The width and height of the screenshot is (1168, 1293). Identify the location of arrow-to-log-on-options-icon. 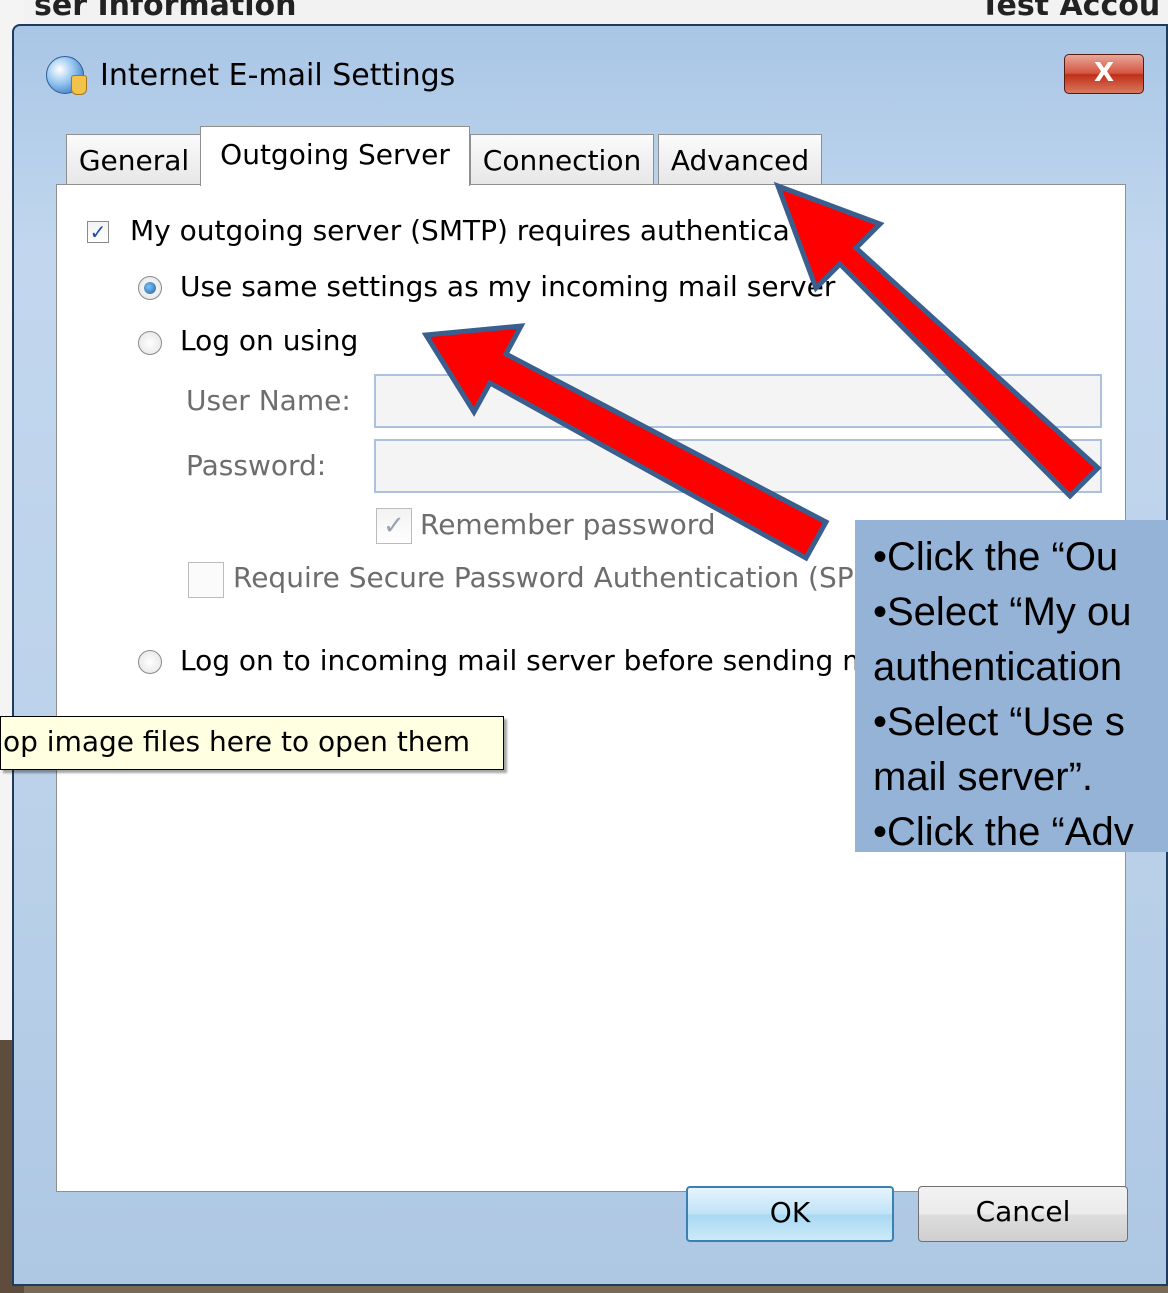
(625, 442).